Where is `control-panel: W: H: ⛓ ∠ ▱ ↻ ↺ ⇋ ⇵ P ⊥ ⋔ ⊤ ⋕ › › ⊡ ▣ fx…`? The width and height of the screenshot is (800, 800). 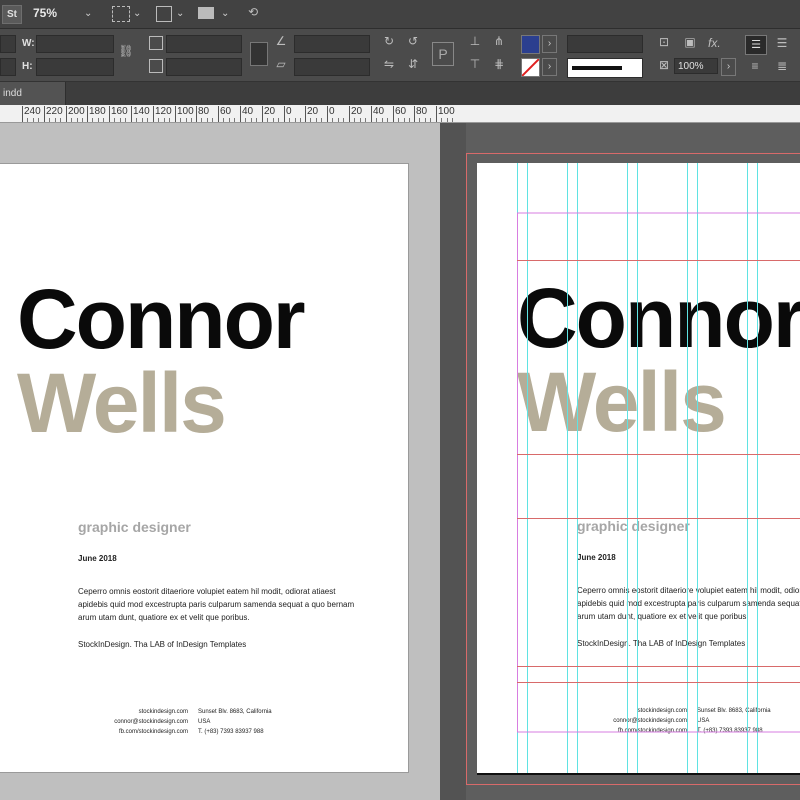
control-panel: W: H: ⛓ ∠ ▱ ↻ ↺ ⇋ ⇵ P ⊥ ⋔ ⊤ ⋕ › › ⊡ ▣ fx… is located at coordinates (400, 55).